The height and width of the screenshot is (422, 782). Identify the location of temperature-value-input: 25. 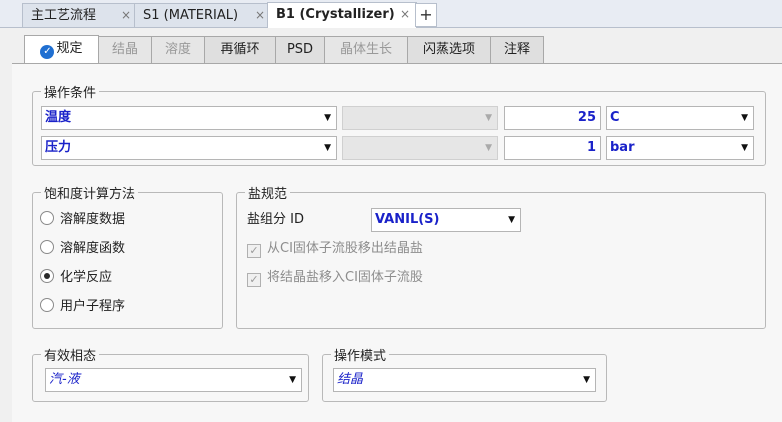
(552, 118).